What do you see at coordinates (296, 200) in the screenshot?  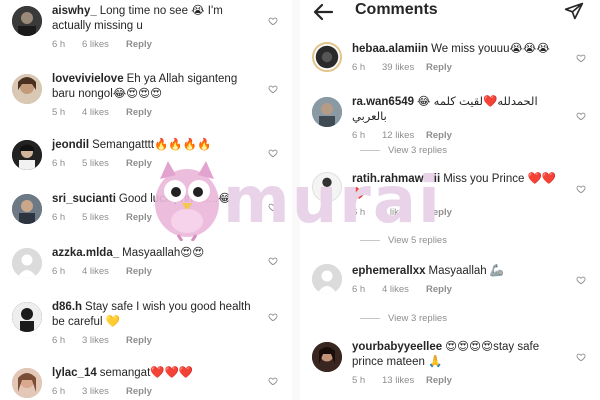 I see `panel-divider` at bounding box center [296, 200].